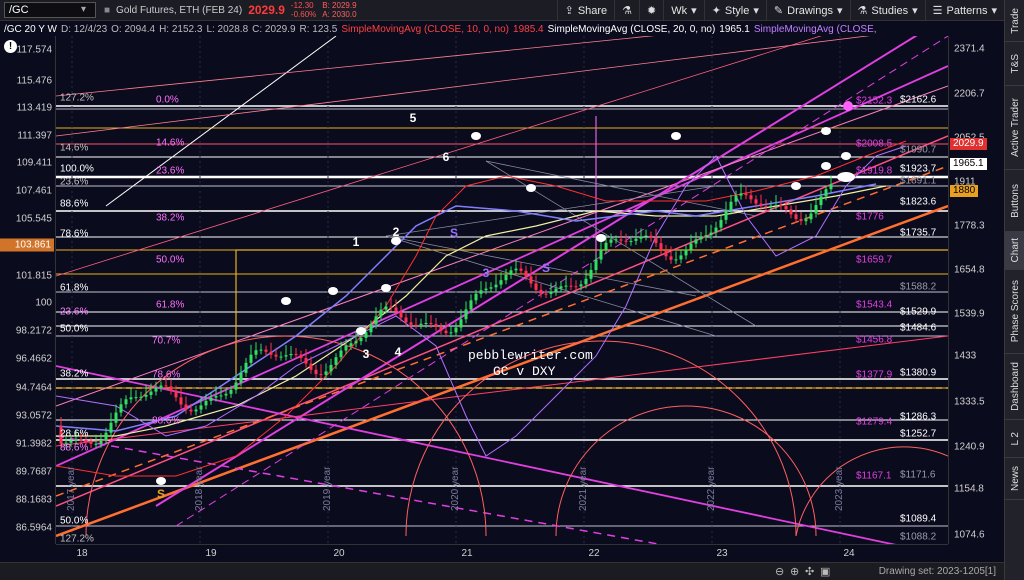 Image resolution: width=1024 pixels, height=580 pixels. Describe the element at coordinates (794, 571) in the screenshot. I see `zoom-in-icon: ⊕` at that location.